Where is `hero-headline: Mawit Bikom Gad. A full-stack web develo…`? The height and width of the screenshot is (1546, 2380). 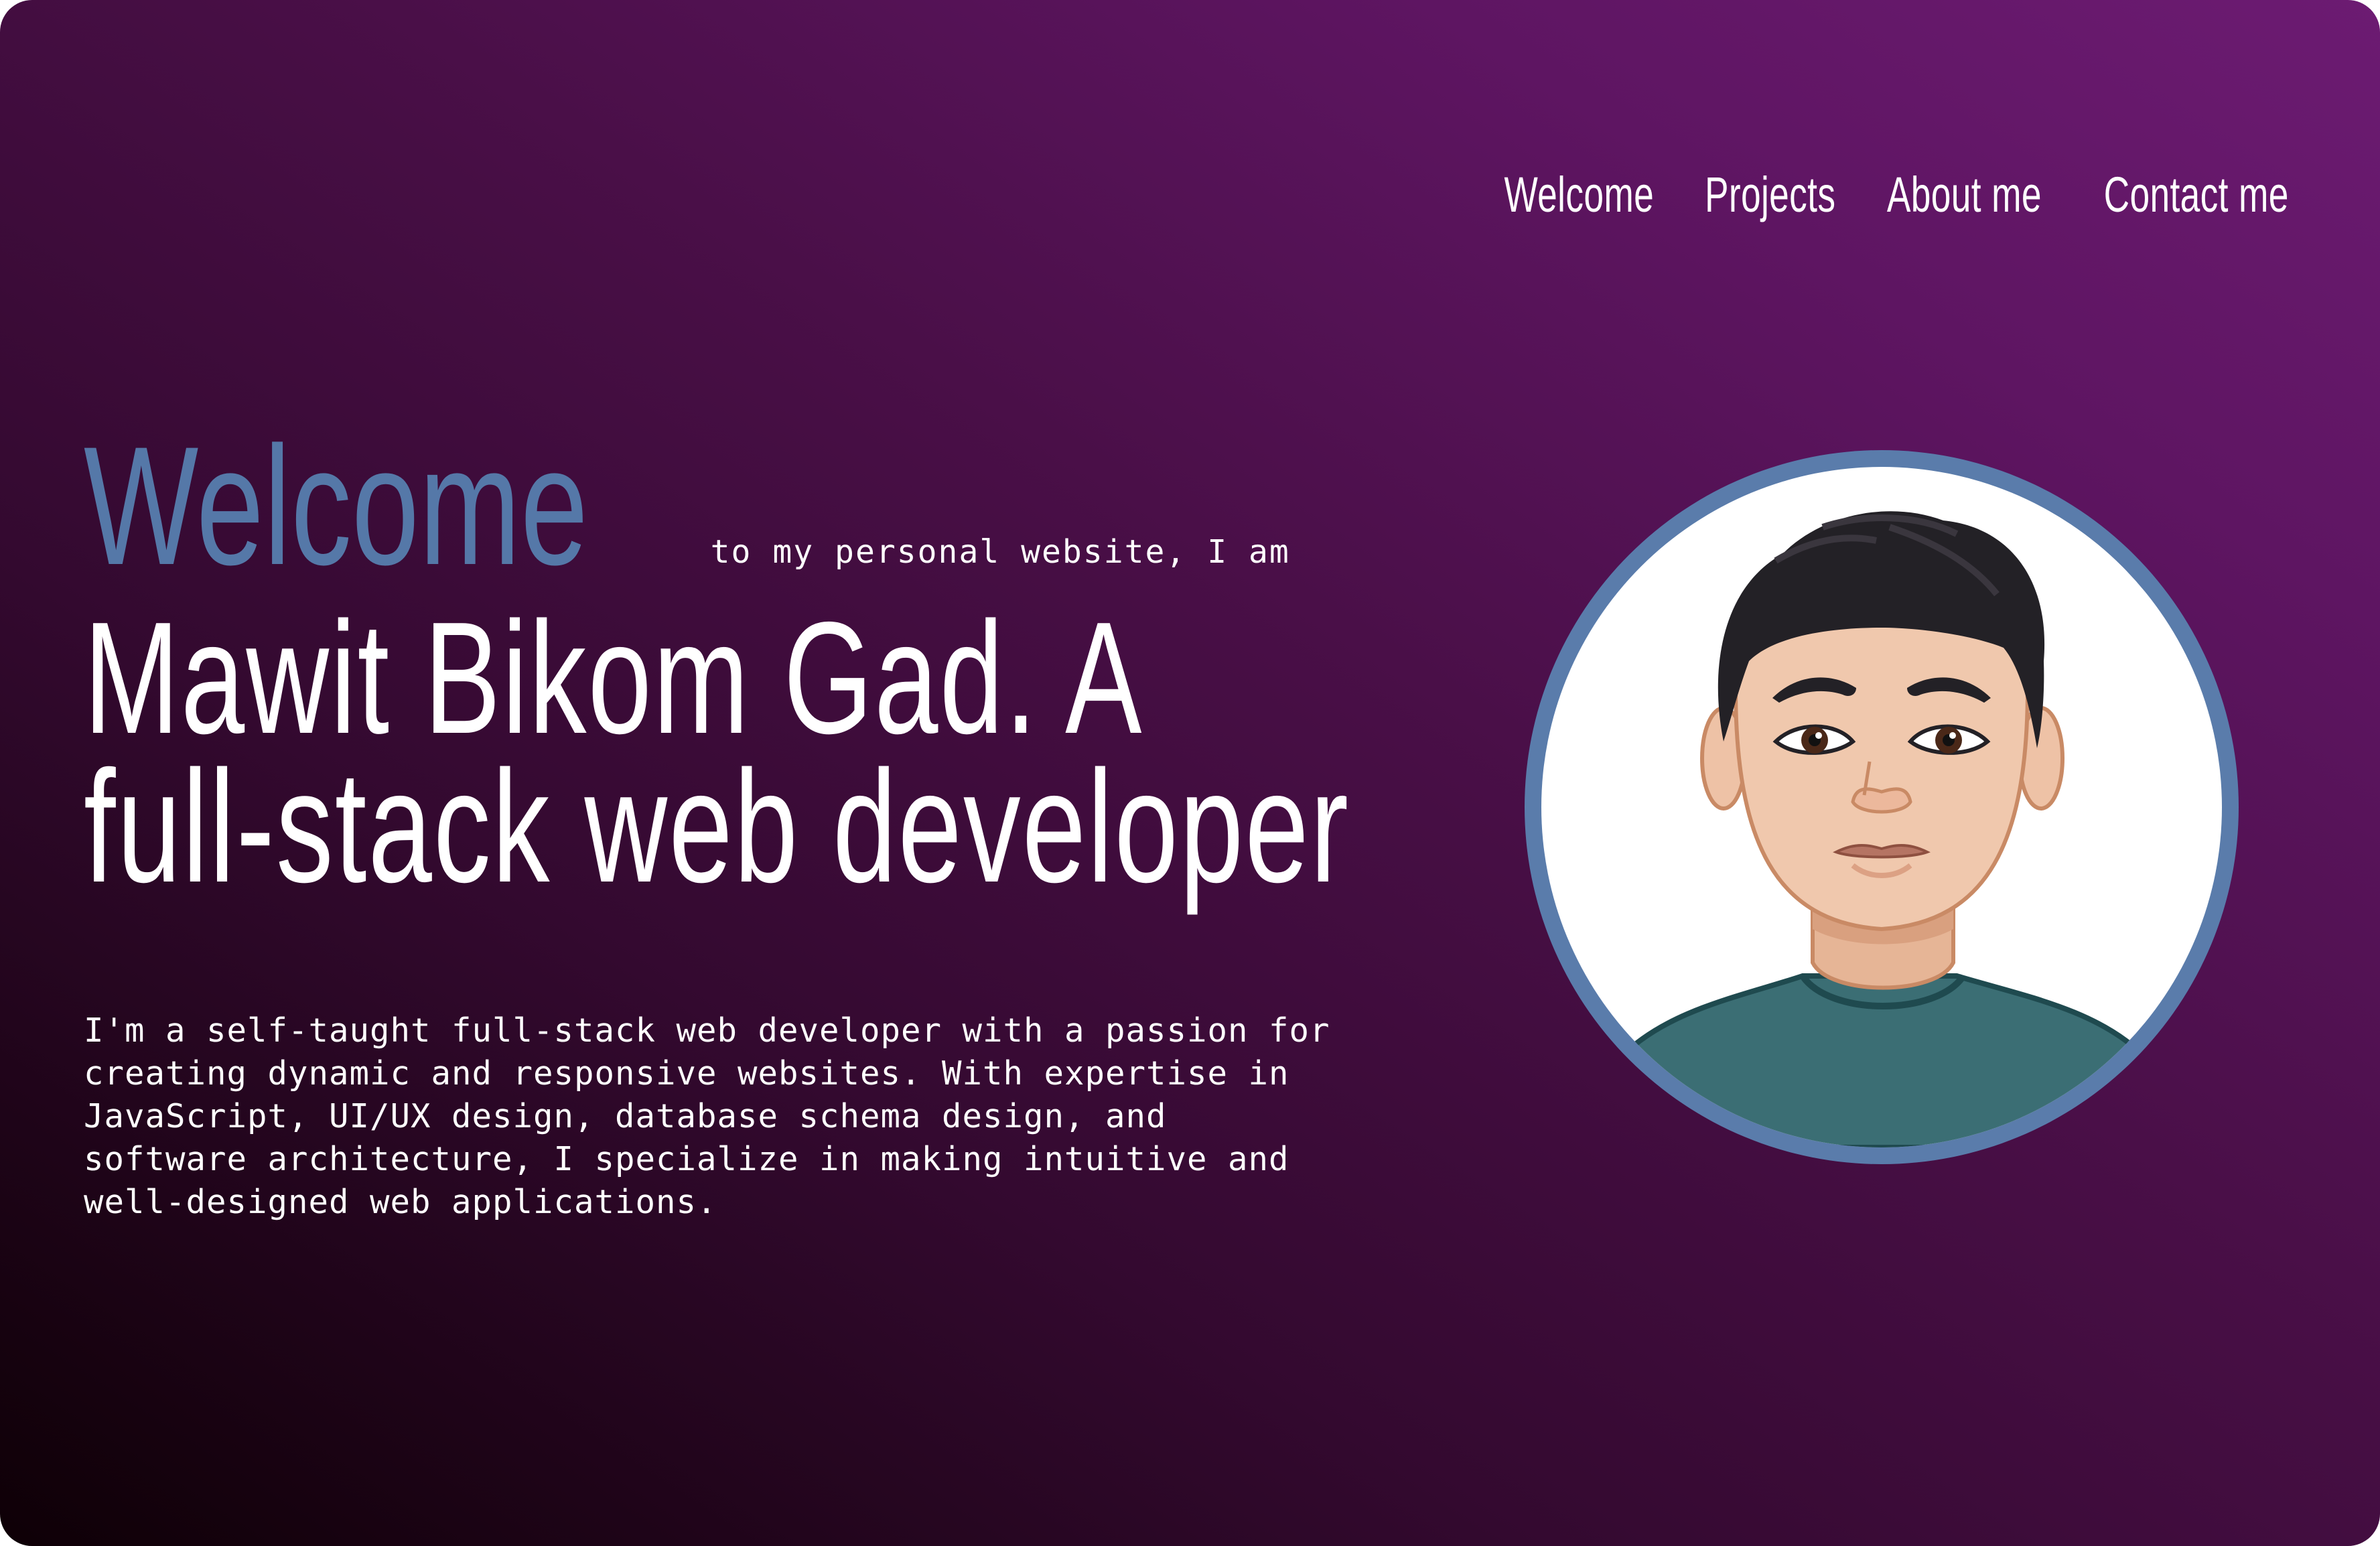
hero-headline: Mawit Bikom Gad. A full-stack web develo… is located at coordinates (717, 752).